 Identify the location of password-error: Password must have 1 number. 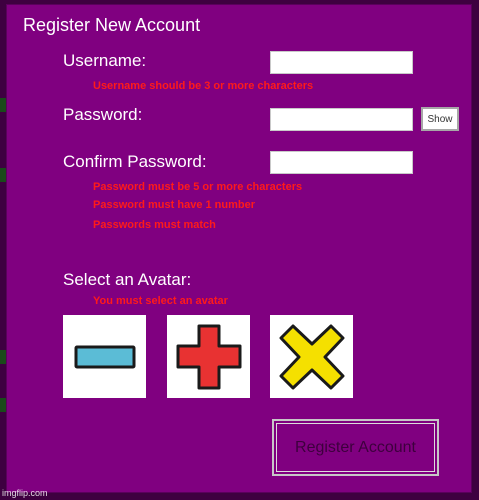
(174, 205).